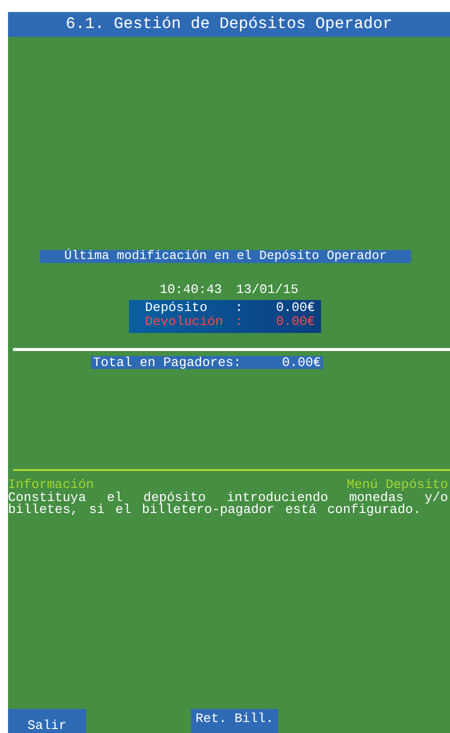  I want to click on window-title: 6.1. Gestión de Depósitos Operador, so click(229, 24).